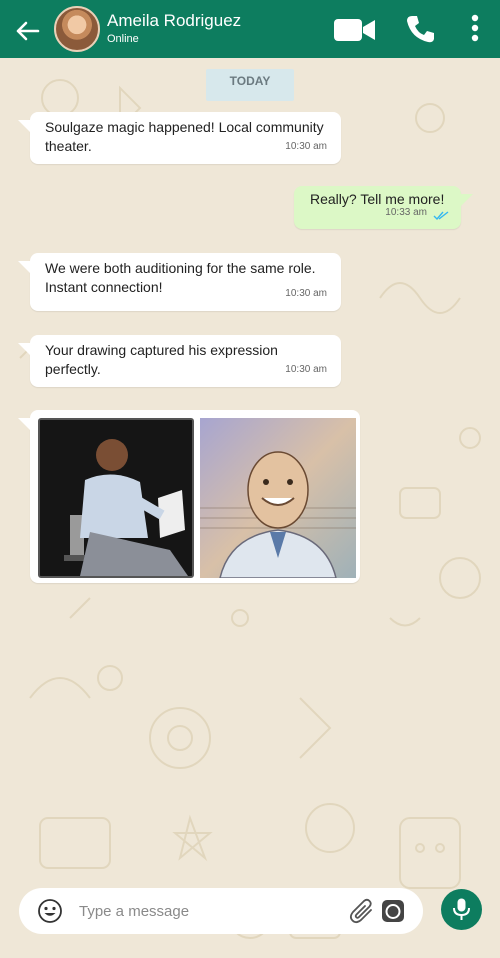 The image size is (500, 958). I want to click on microphone-button, so click(461, 909).